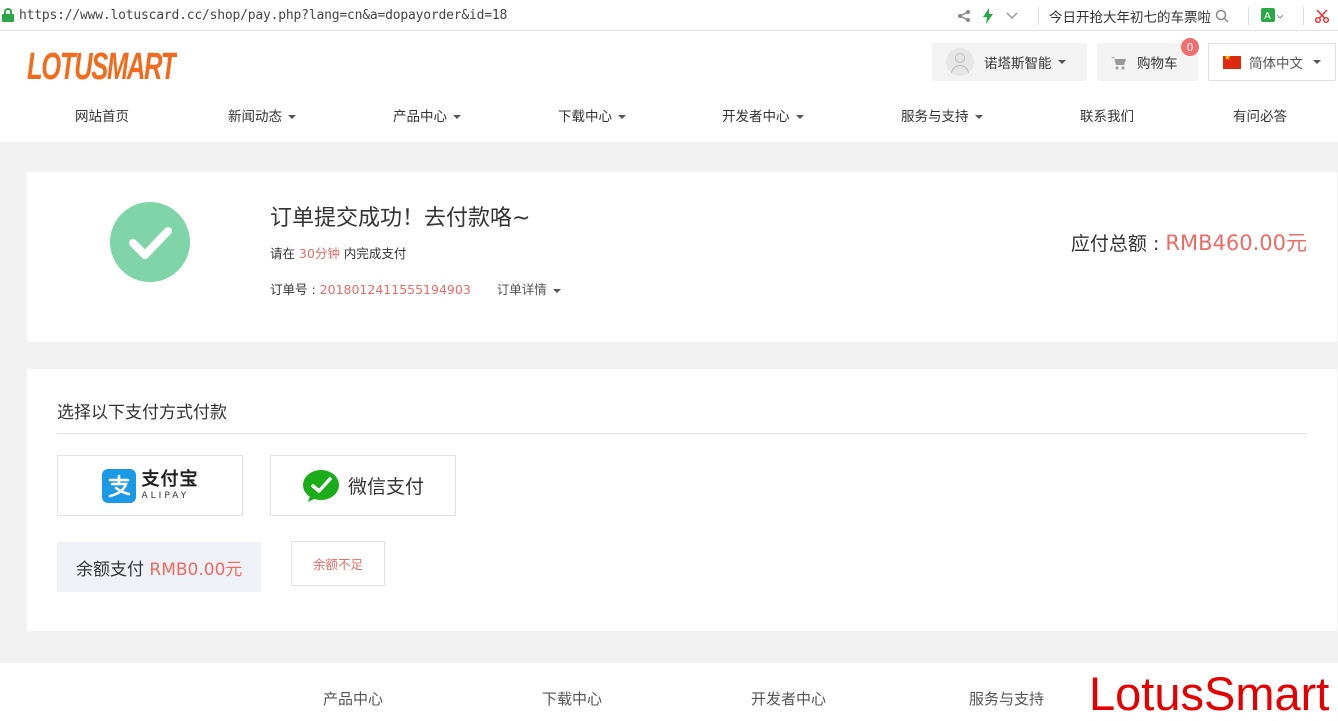 This screenshot has height=721, width=1338. I want to click on chevron-down-icon, so click(1012, 16).